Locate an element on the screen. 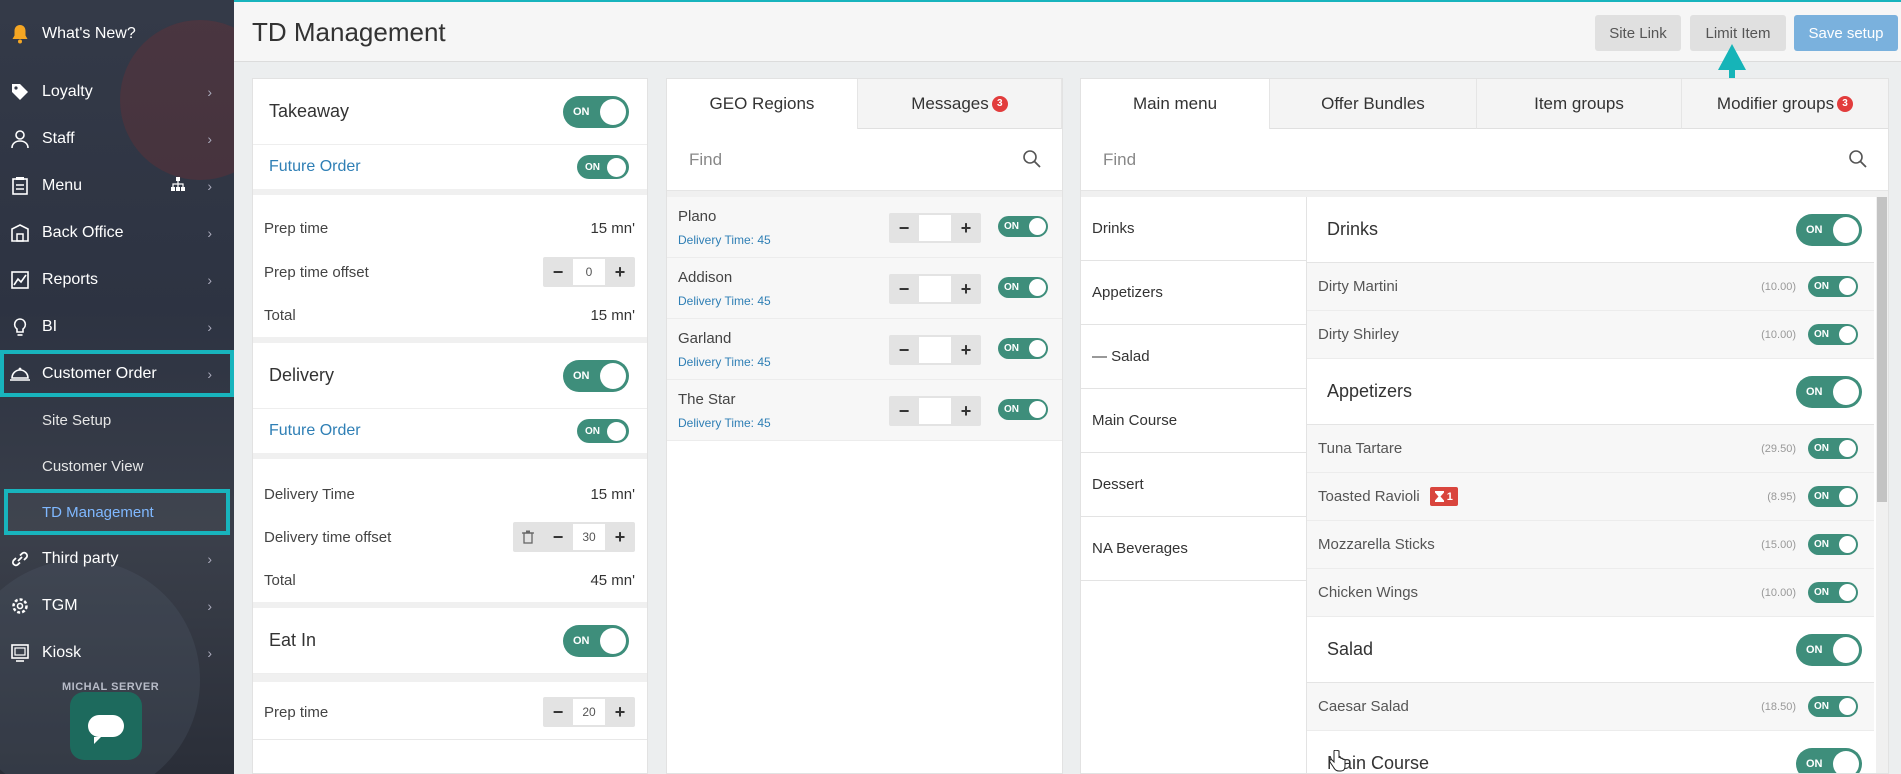 The height and width of the screenshot is (774, 1901). sidebar-item-menu: Menu › is located at coordinates (117, 185).